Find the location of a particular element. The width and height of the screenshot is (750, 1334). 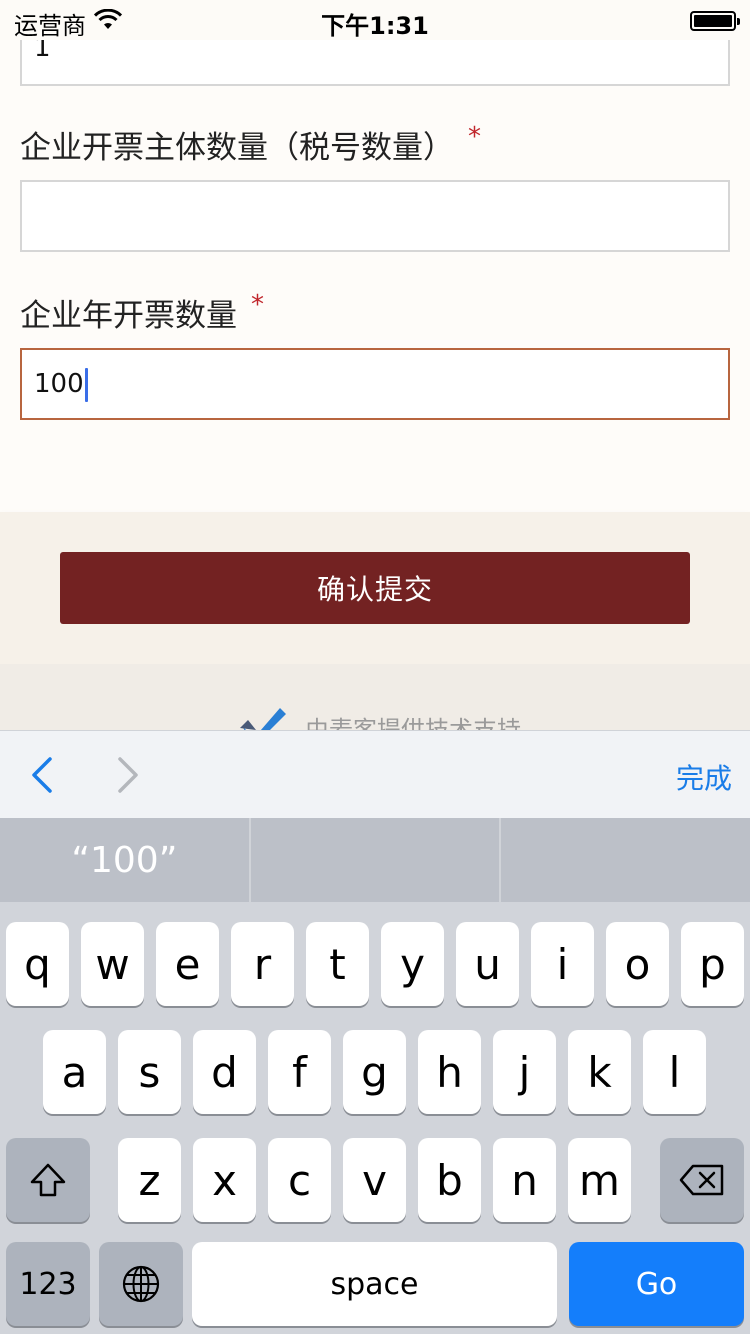

key-j: j is located at coordinates (524, 1072).